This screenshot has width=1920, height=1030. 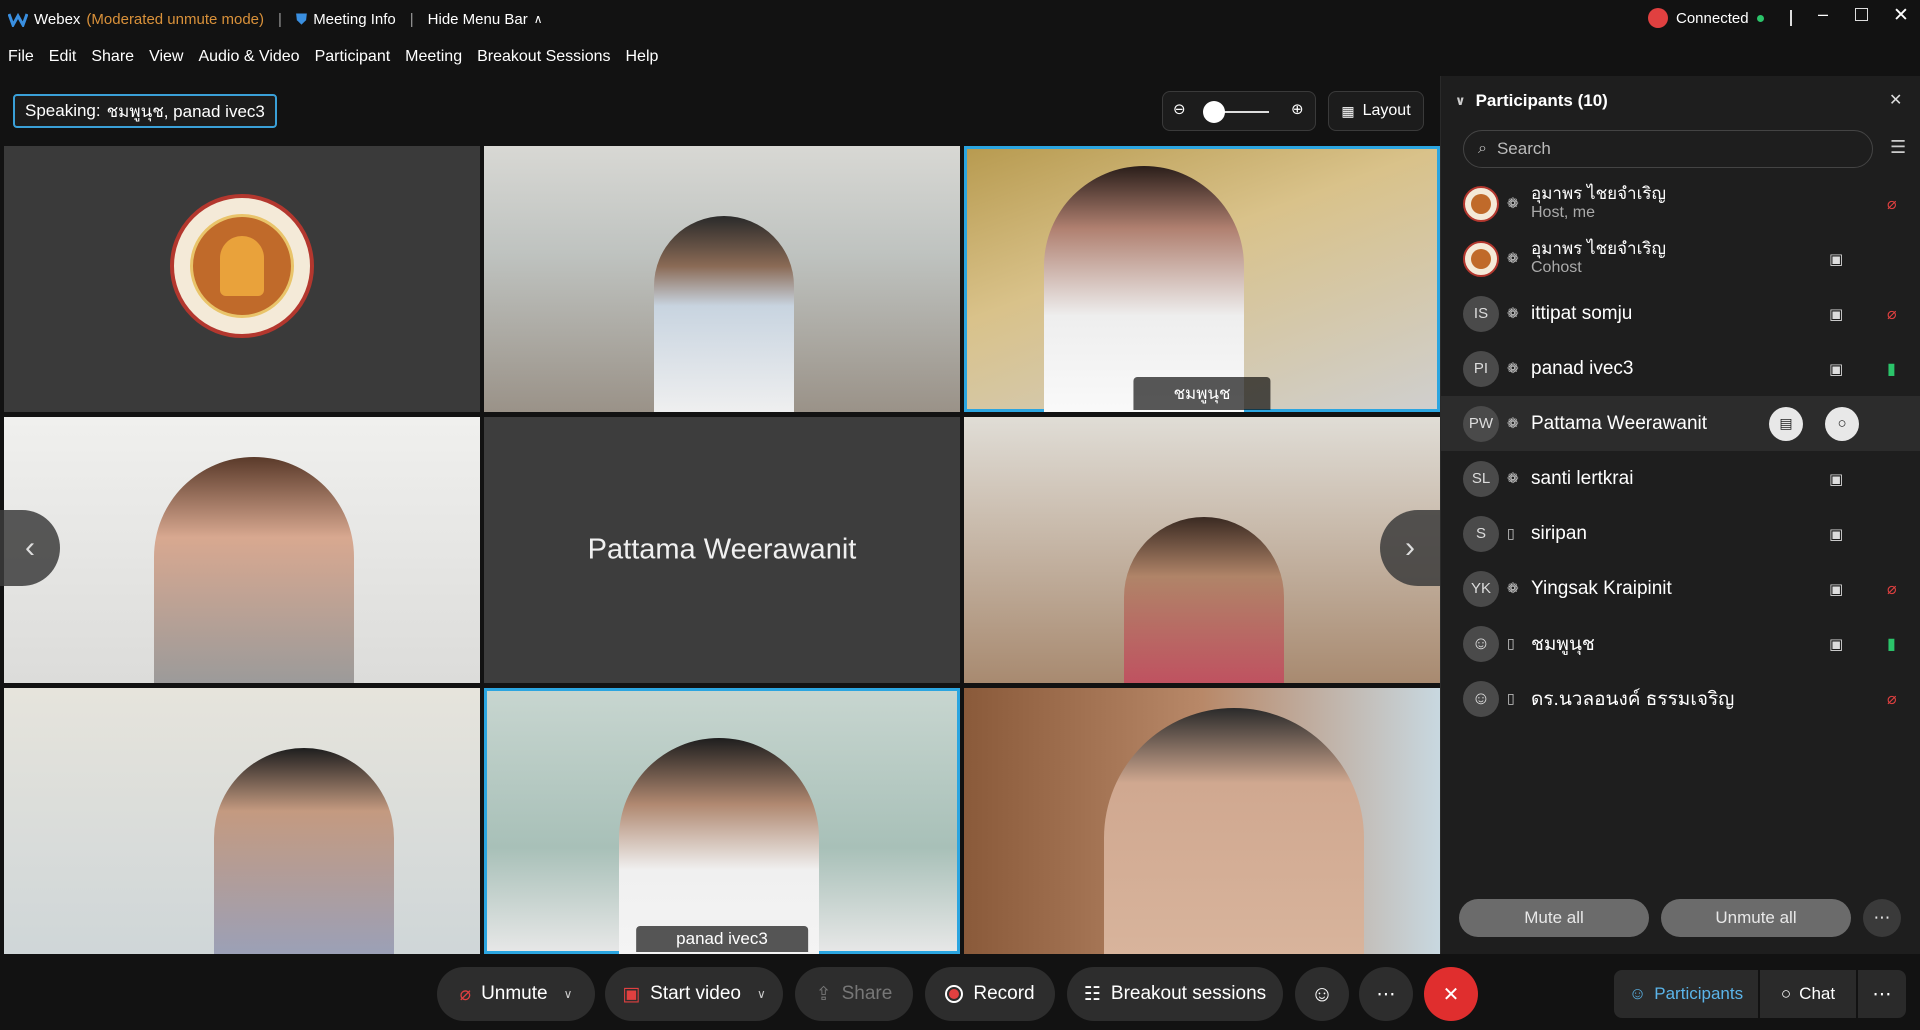 What do you see at coordinates (631, 994) in the screenshot?
I see `video-off-icon: ▣` at bounding box center [631, 994].